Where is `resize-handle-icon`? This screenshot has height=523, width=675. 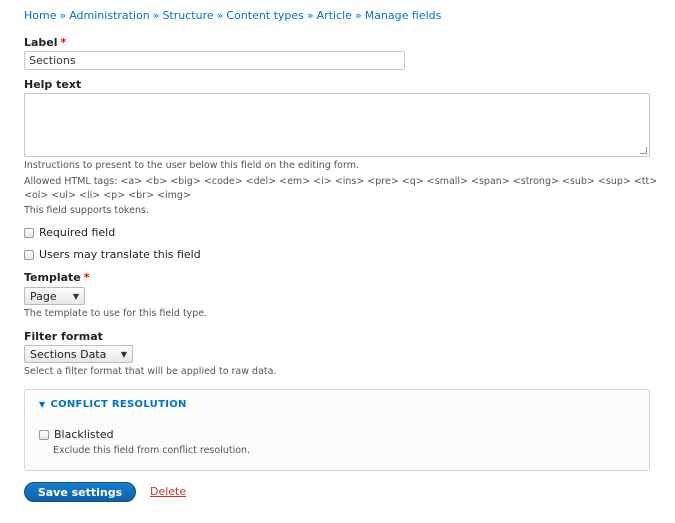 resize-handle-icon is located at coordinates (643, 150).